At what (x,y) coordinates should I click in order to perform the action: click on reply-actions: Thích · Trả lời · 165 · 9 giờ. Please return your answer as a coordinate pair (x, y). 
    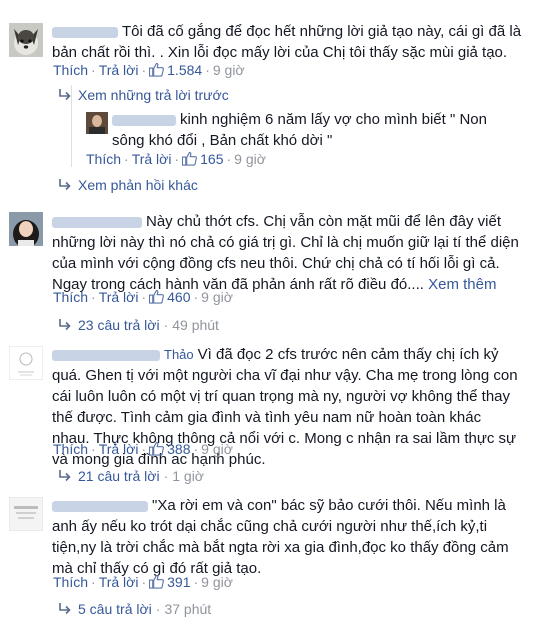
    Looking at the image, I should click on (176, 159).